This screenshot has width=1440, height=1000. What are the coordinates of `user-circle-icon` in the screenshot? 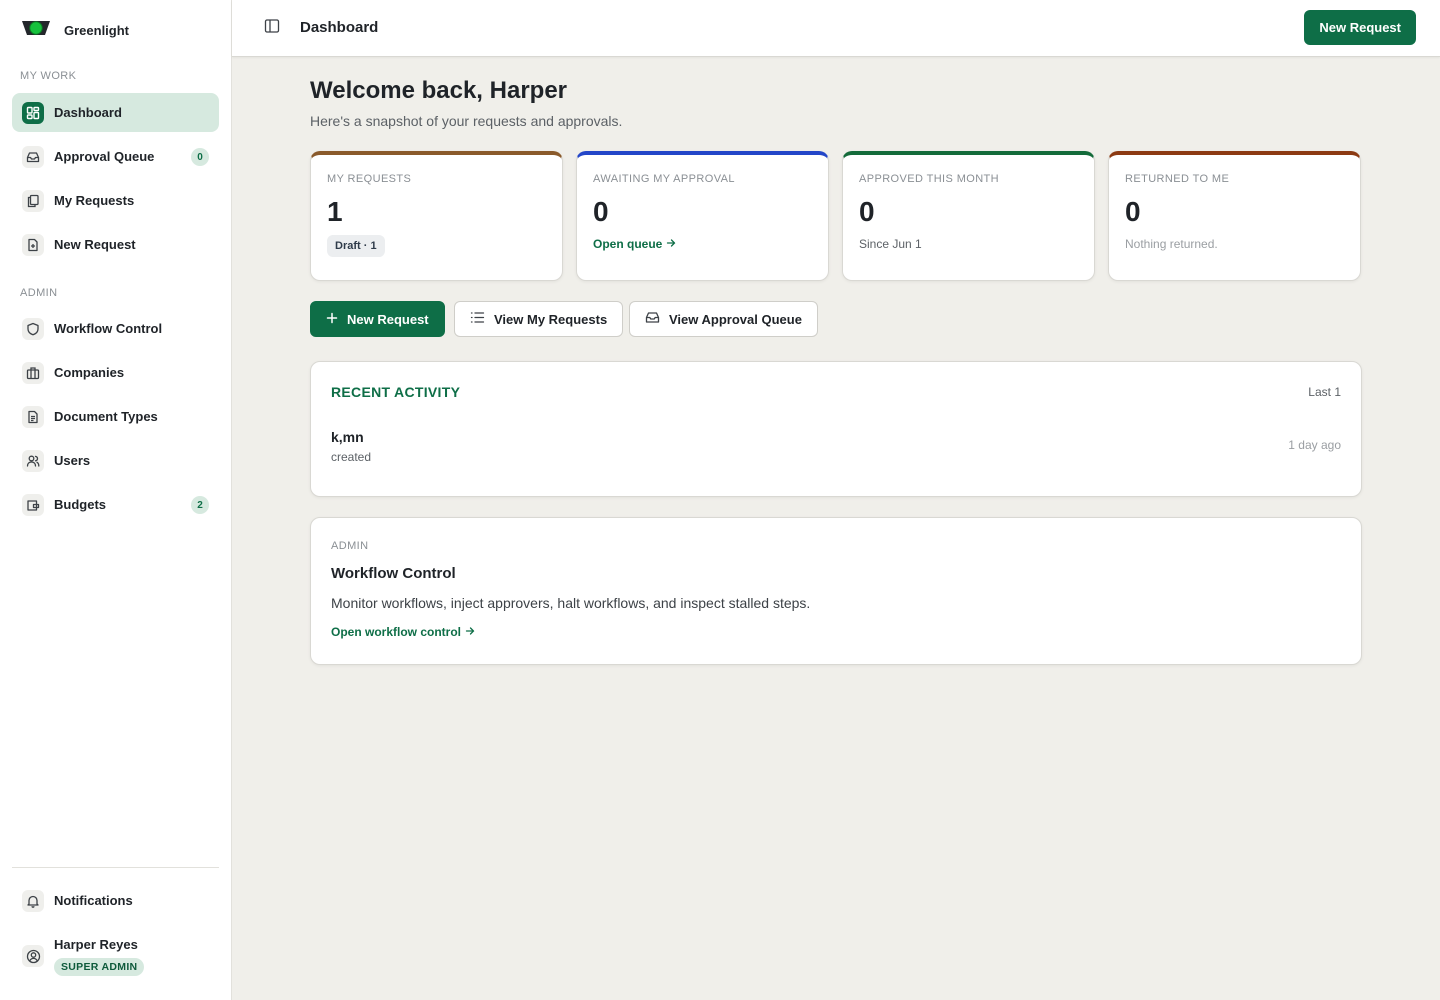 It's located at (33, 956).